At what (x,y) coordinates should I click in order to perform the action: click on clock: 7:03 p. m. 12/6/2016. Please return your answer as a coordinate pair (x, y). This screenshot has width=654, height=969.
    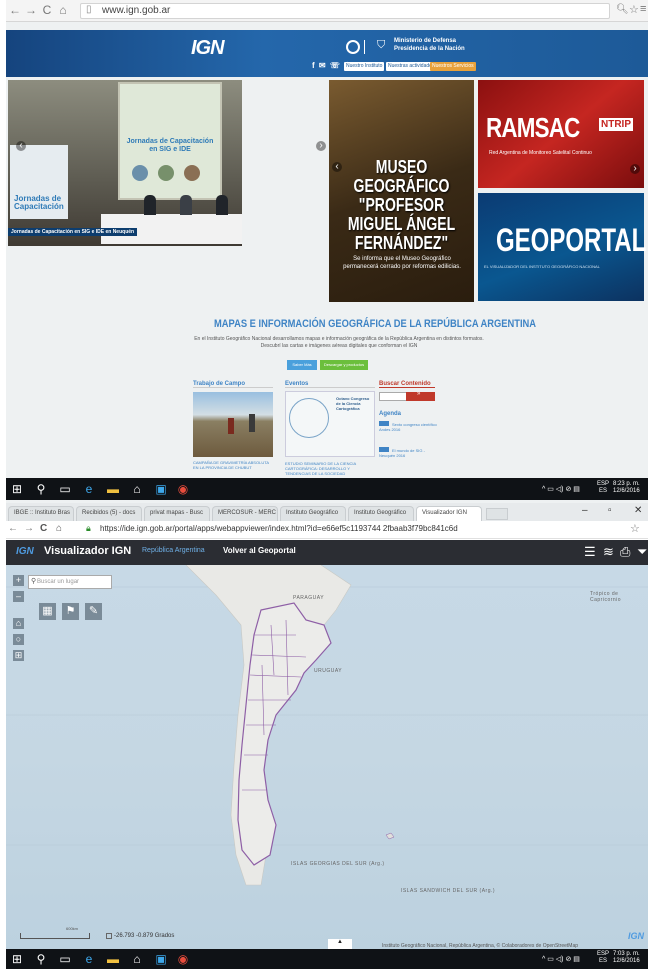
    Looking at the image, I should click on (626, 958).